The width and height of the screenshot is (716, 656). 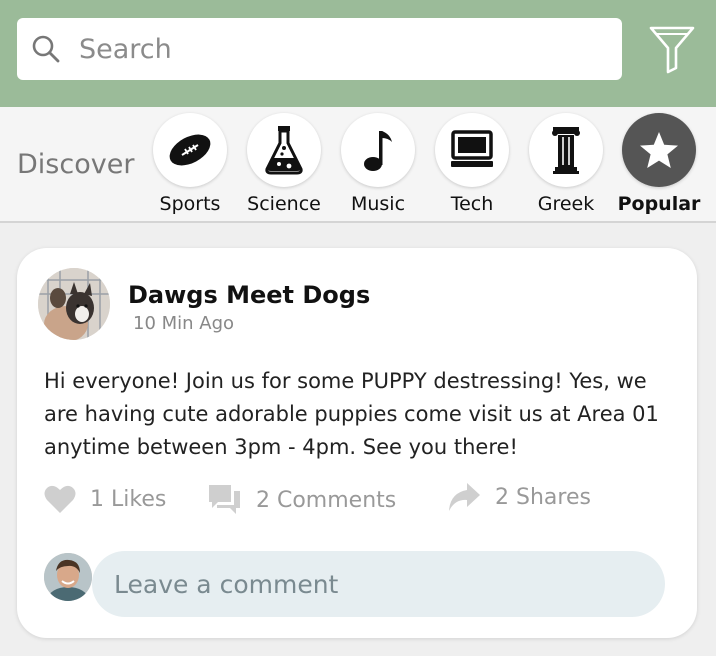 I want to click on football-icon, so click(x=190, y=150).